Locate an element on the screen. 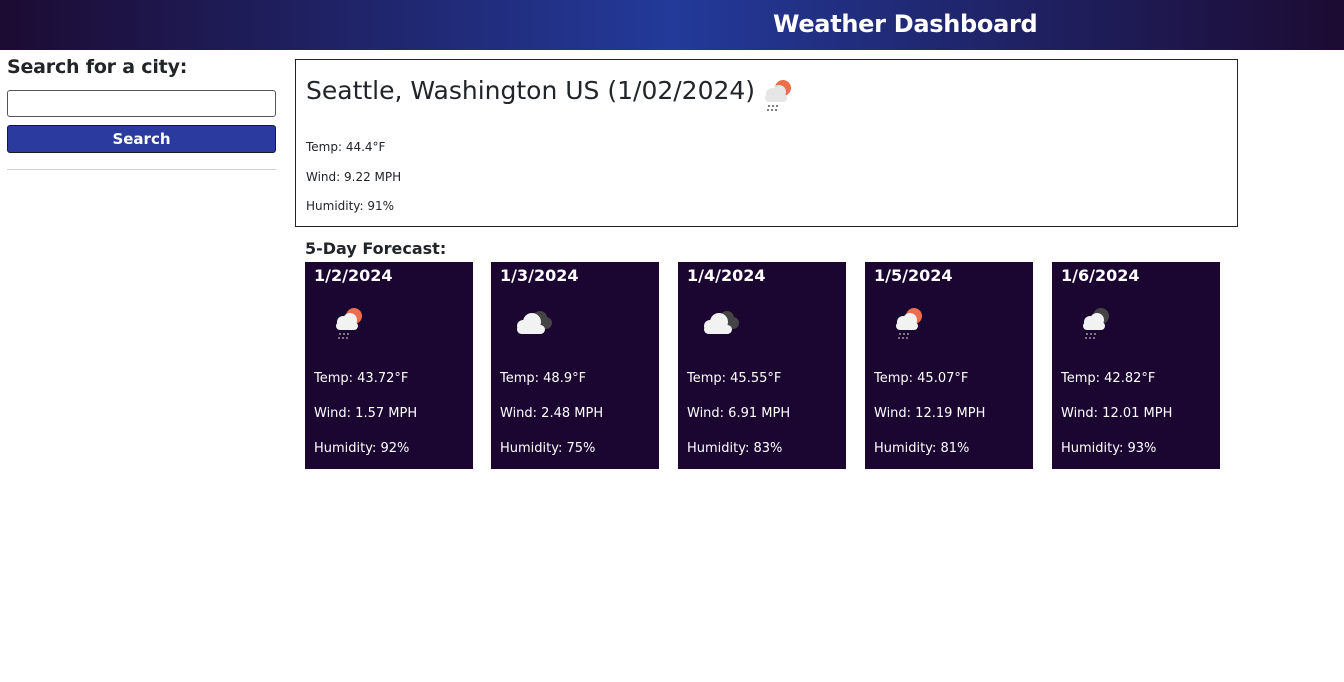  forecast-temp: Temp: 43.72°F is located at coordinates (361, 378).